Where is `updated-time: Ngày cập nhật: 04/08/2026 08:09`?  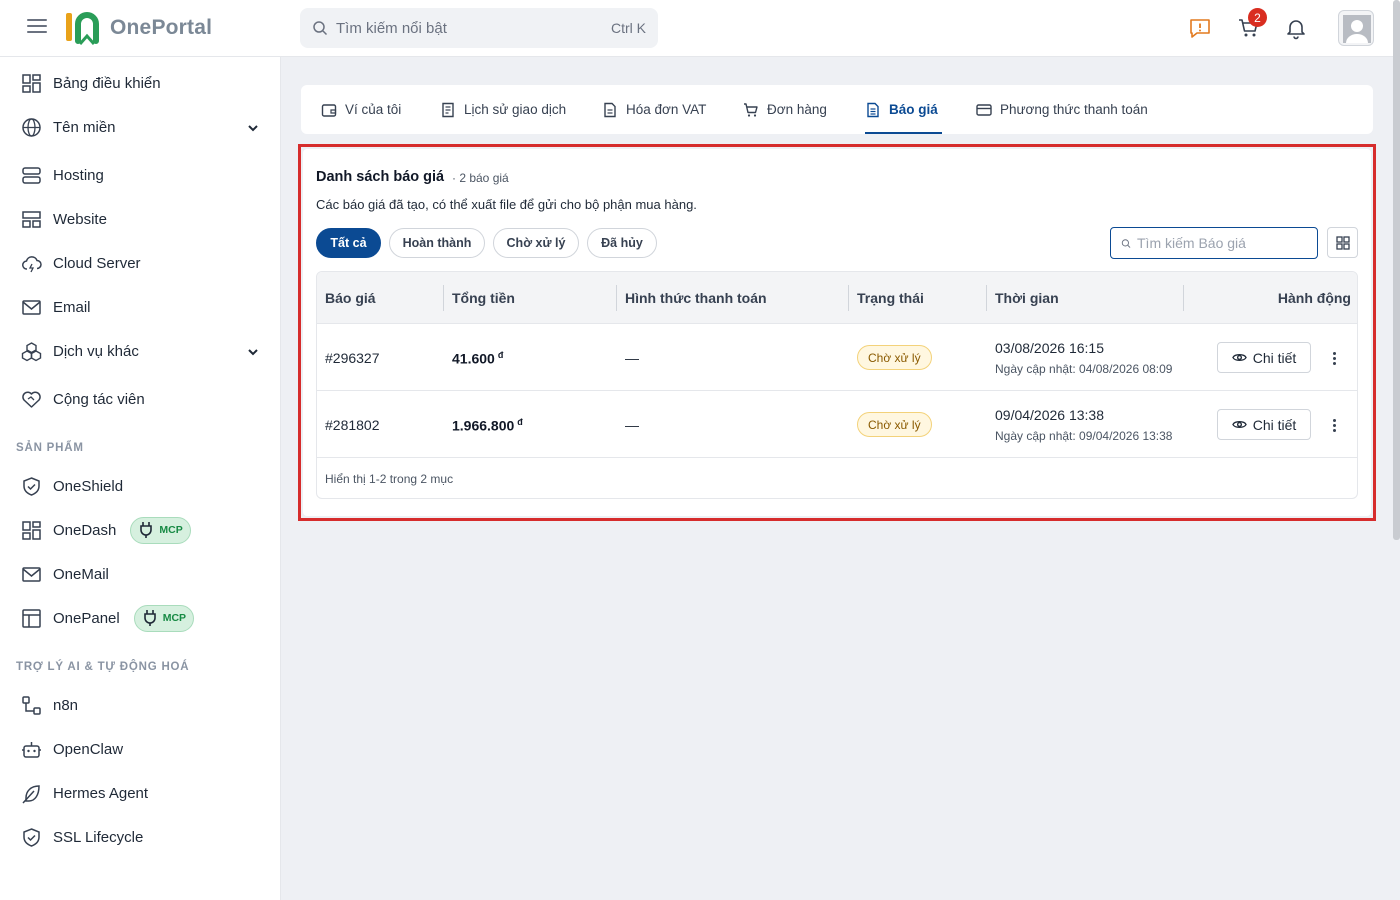 updated-time: Ngày cập nhật: 04/08/2026 08:09 is located at coordinates (1084, 369).